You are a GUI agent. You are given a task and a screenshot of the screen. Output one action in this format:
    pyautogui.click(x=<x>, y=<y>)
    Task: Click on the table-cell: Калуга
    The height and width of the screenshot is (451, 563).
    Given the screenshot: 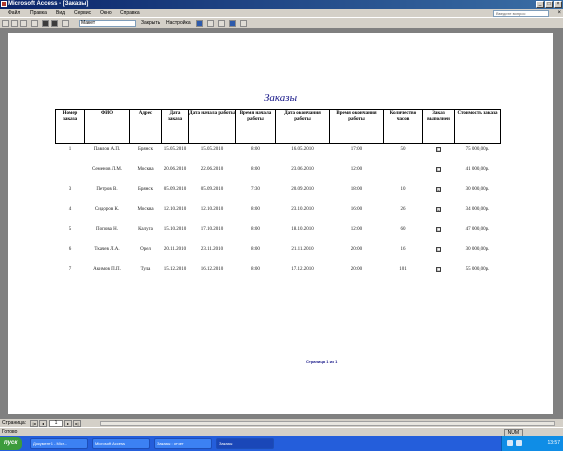 What is the action you would take?
    pyautogui.click(x=145, y=229)
    